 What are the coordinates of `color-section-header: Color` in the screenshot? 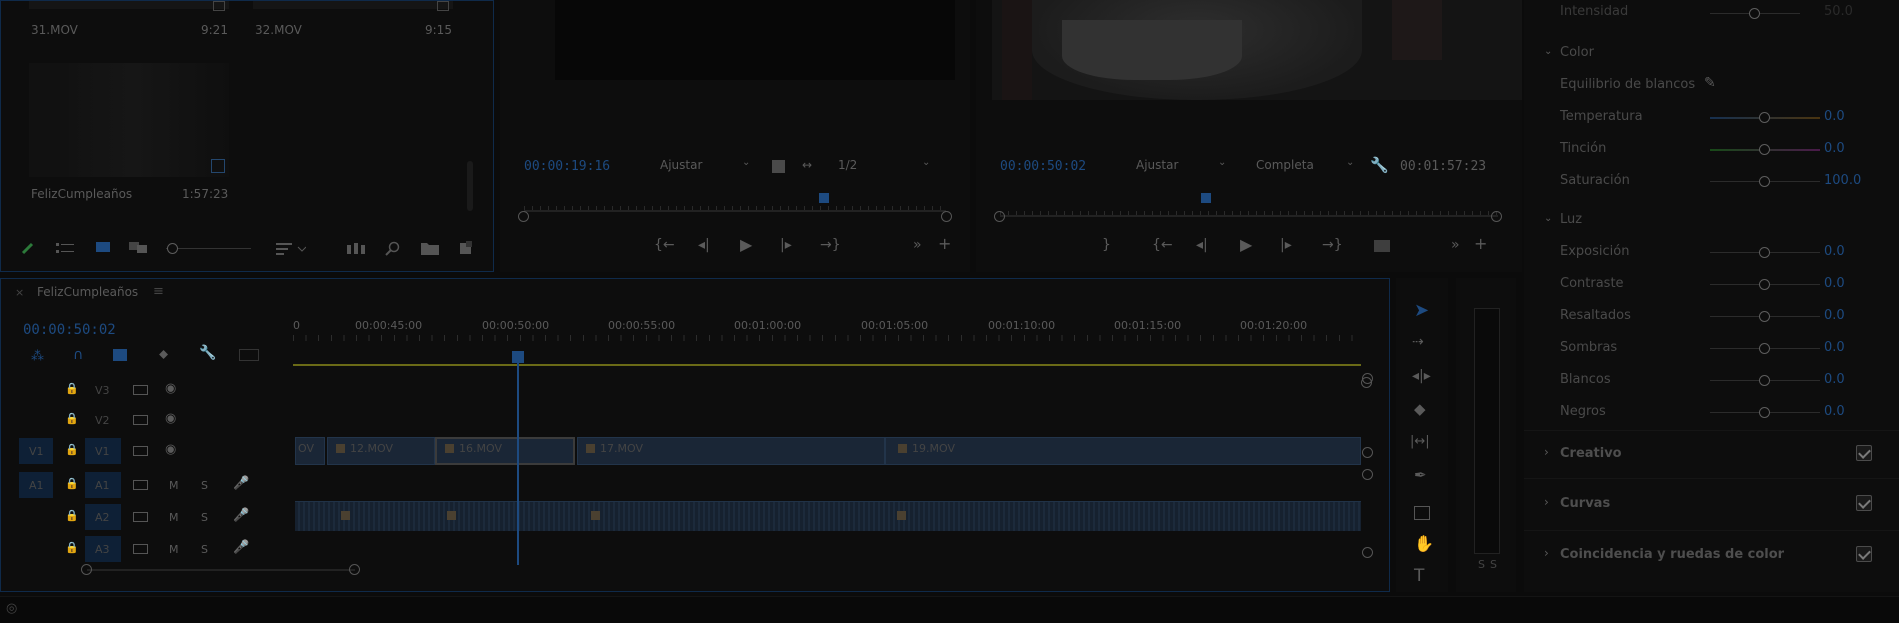 It's located at (1577, 52).